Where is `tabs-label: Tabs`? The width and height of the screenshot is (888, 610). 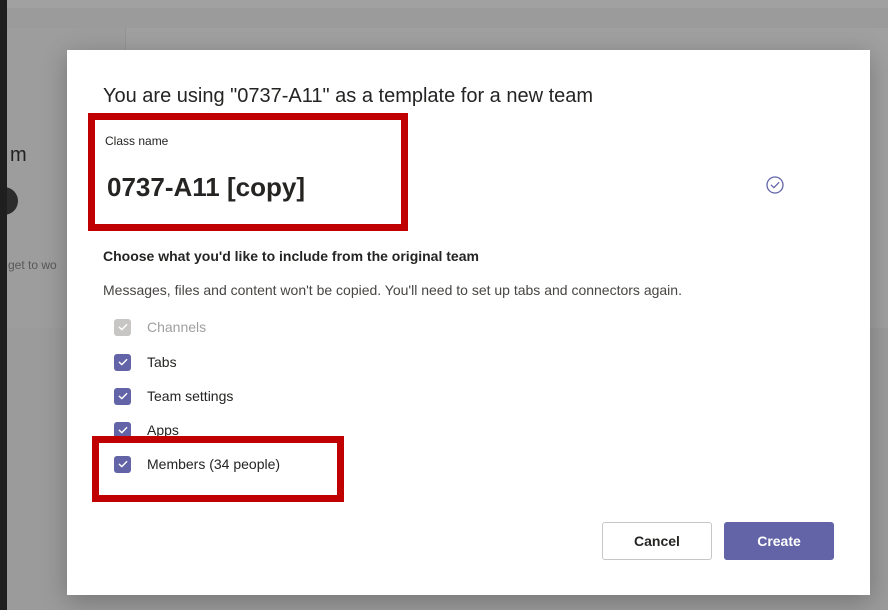
tabs-label: Tabs is located at coordinates (162, 362).